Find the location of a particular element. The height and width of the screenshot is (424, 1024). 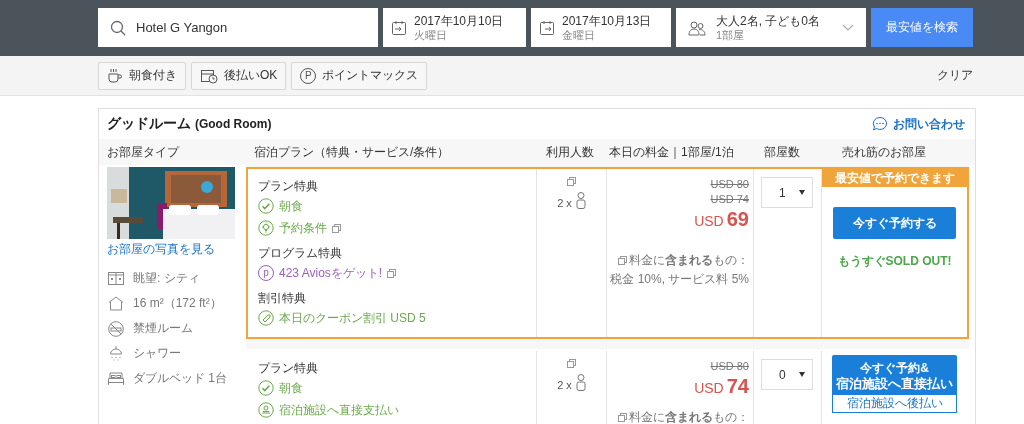

chat-bubble-icon is located at coordinates (880, 124).